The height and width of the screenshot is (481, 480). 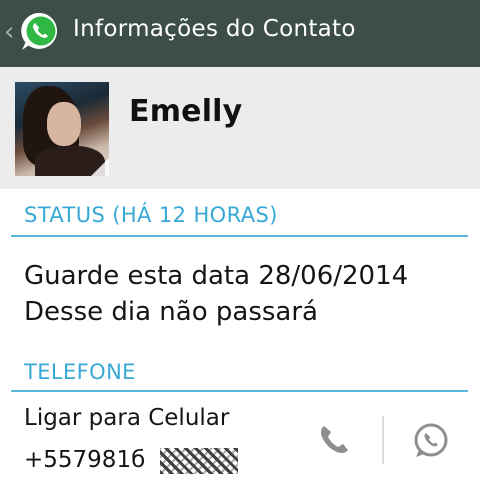 What do you see at coordinates (171, 312) in the screenshot?
I see `status-line-2: Desse dia não passará` at bounding box center [171, 312].